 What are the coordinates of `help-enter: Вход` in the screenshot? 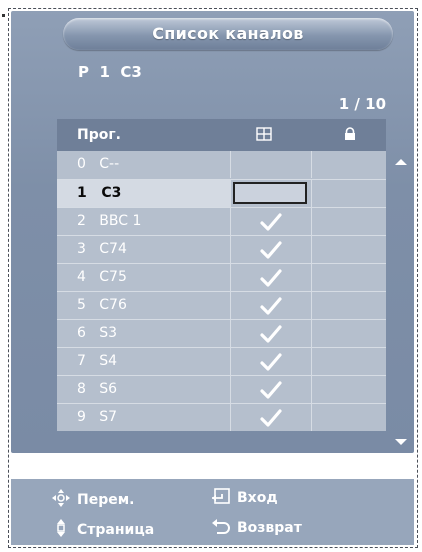 It's located at (244, 497).